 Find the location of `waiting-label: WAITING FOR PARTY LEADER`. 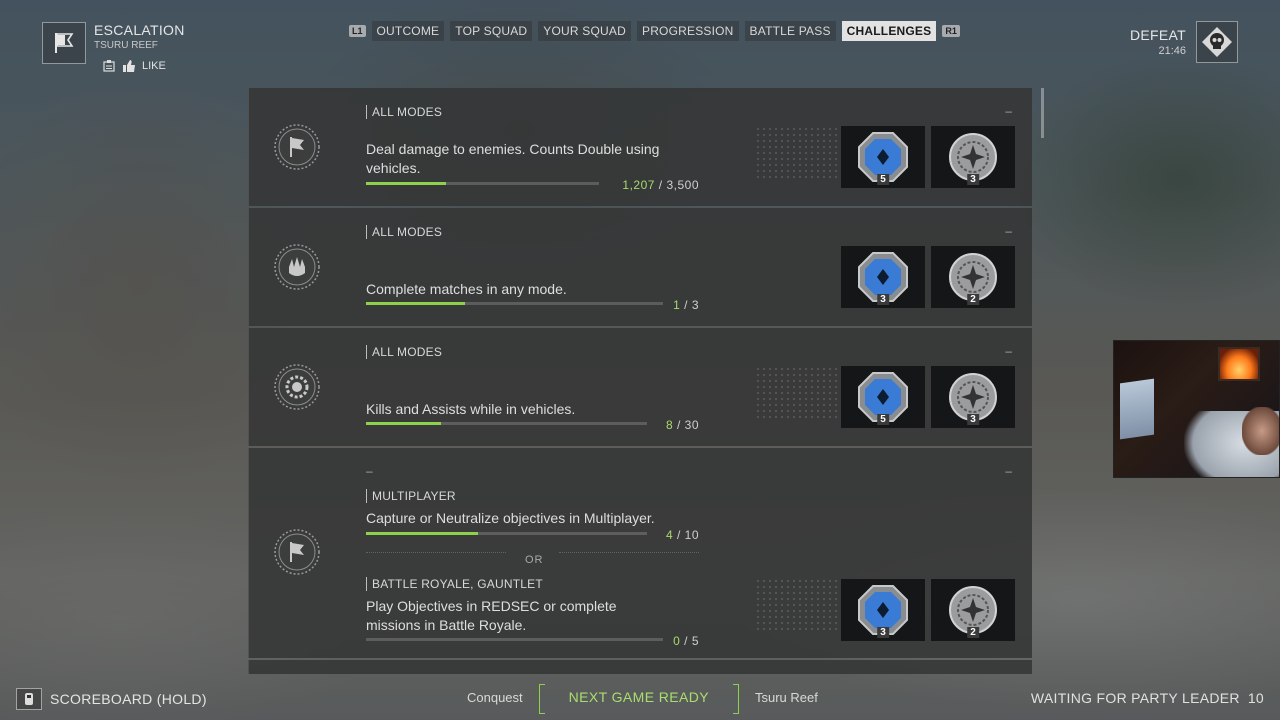

waiting-label: WAITING FOR PARTY LEADER is located at coordinates (1135, 698).